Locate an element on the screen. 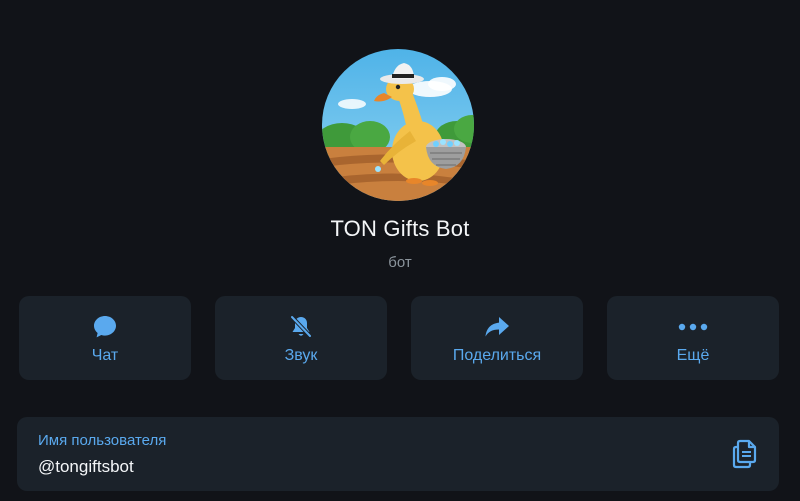  copy-icon is located at coordinates (745, 454).